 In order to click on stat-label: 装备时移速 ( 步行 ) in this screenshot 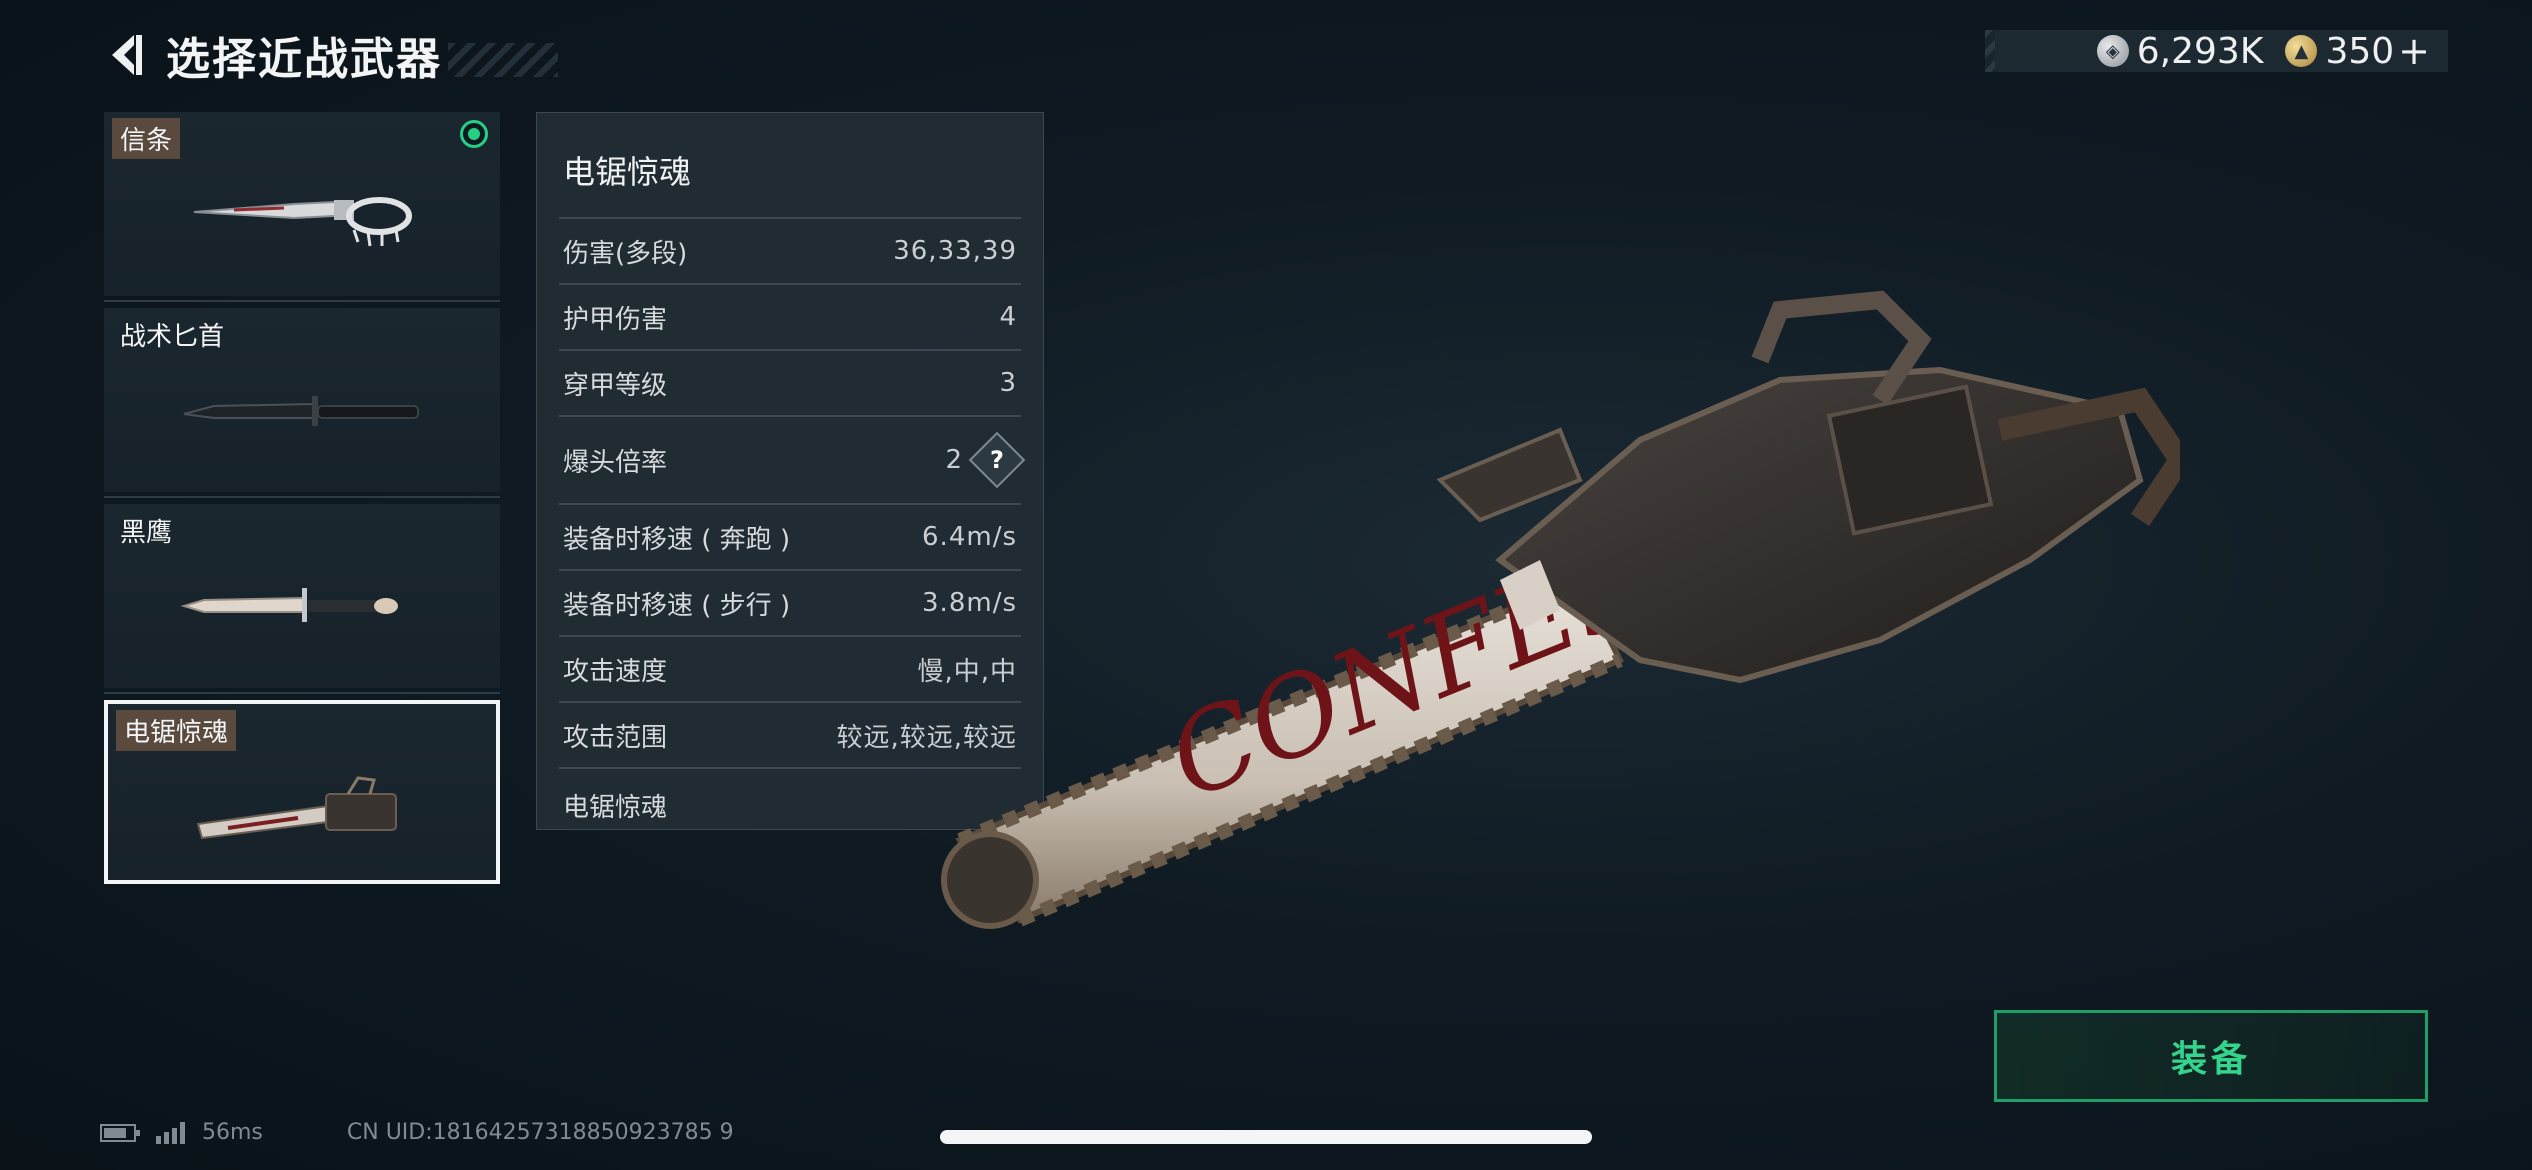, I will do `click(677, 605)`.